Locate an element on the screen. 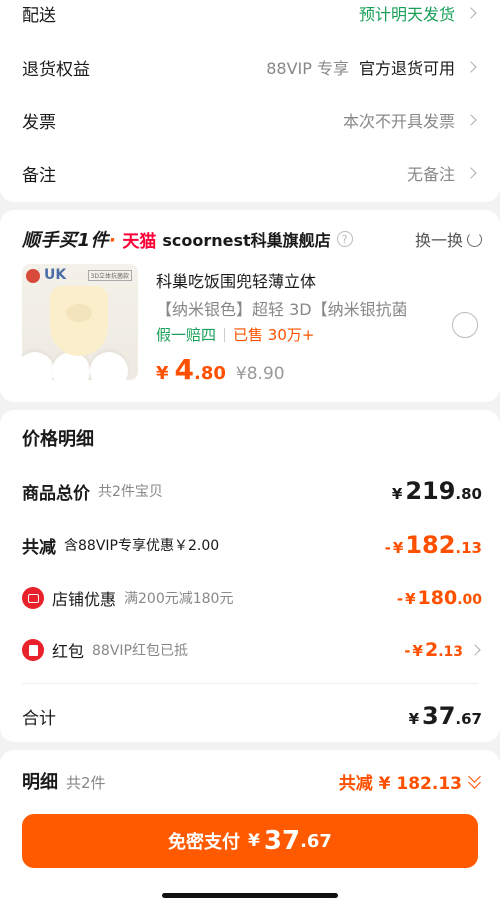 The image size is (500, 911). thumb-brand: UK is located at coordinates (55, 275).